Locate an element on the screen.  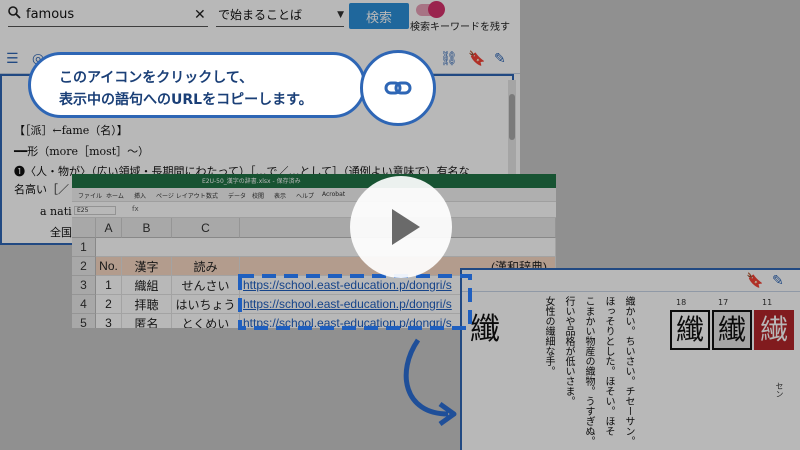
dashed-selection-box is located at coordinates (355, 302).